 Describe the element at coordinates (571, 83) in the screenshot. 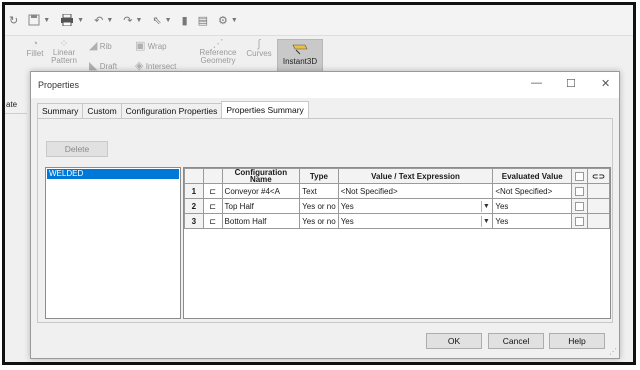

I see `maximize-icon: ☐` at that location.